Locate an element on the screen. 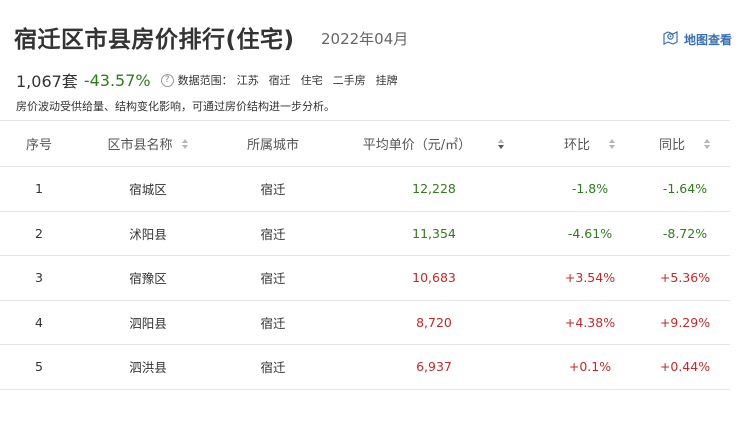  mom-cell: -1.8% is located at coordinates (590, 189).